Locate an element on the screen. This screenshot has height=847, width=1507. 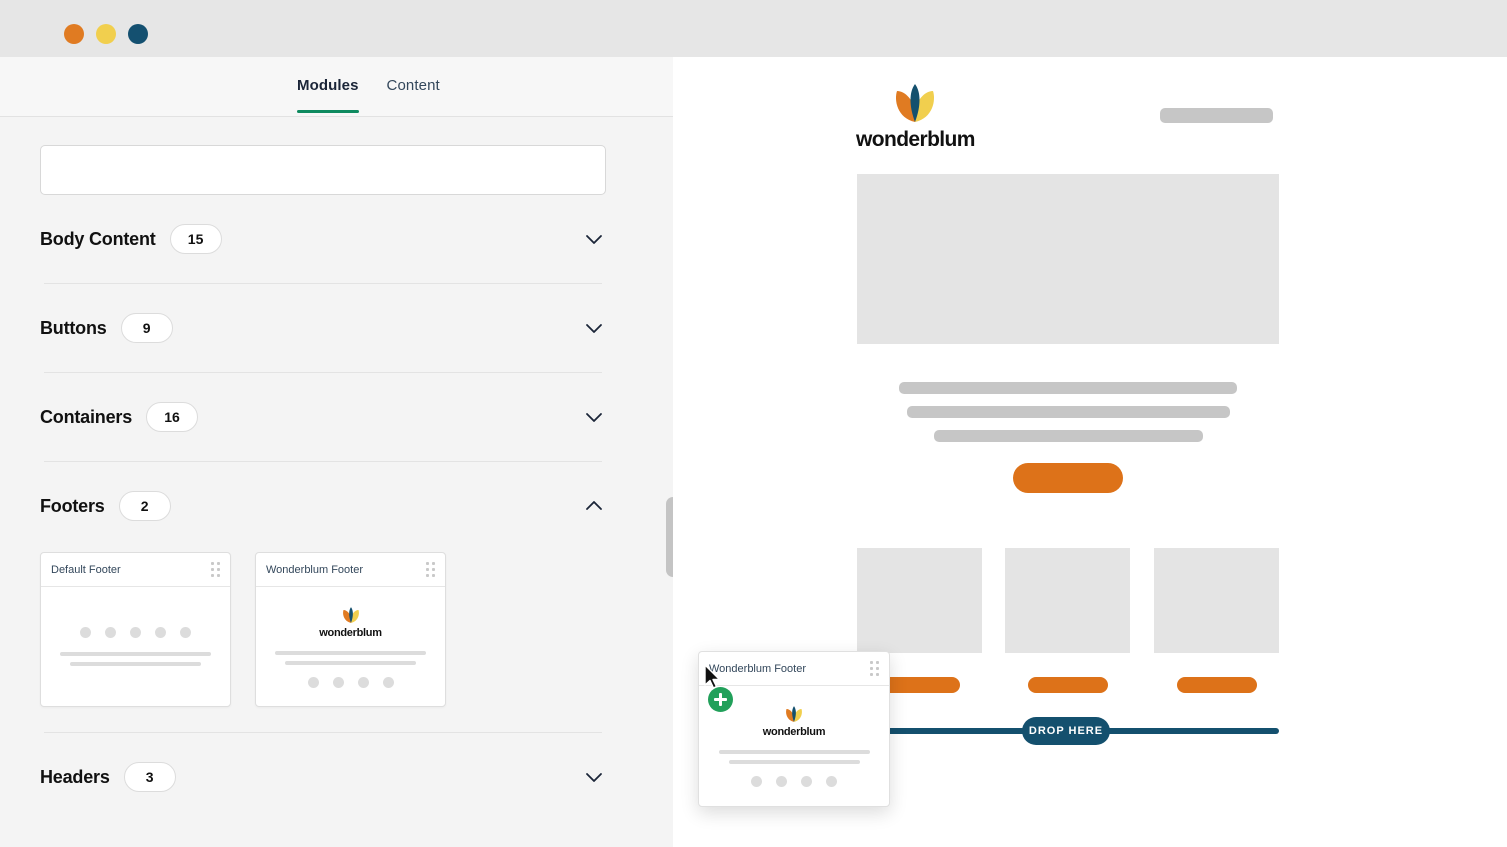
drag-ghost-card: Wonderblum Footer wonderblum is located at coordinates (794, 729).